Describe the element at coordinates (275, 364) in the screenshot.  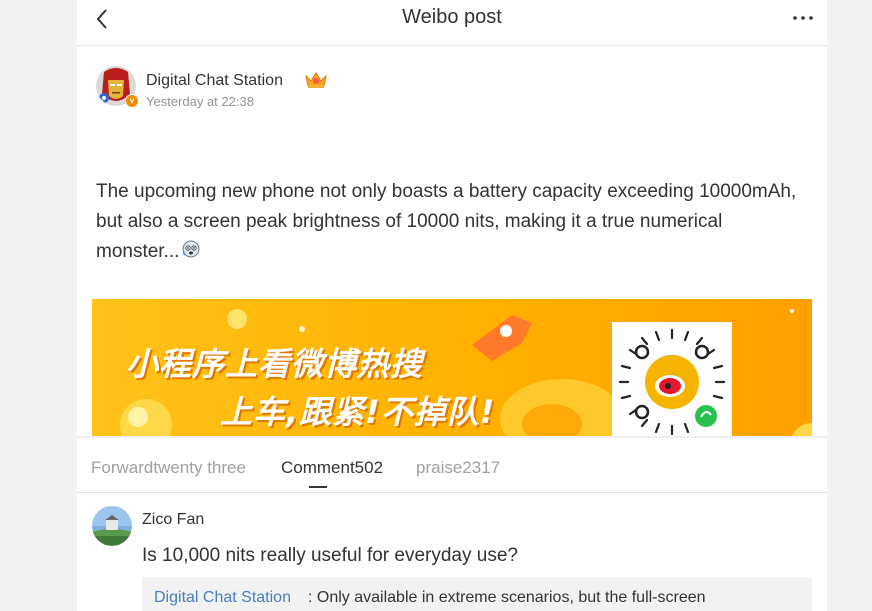
I see `banner-line-1: 小程序上看微博热搜` at that location.